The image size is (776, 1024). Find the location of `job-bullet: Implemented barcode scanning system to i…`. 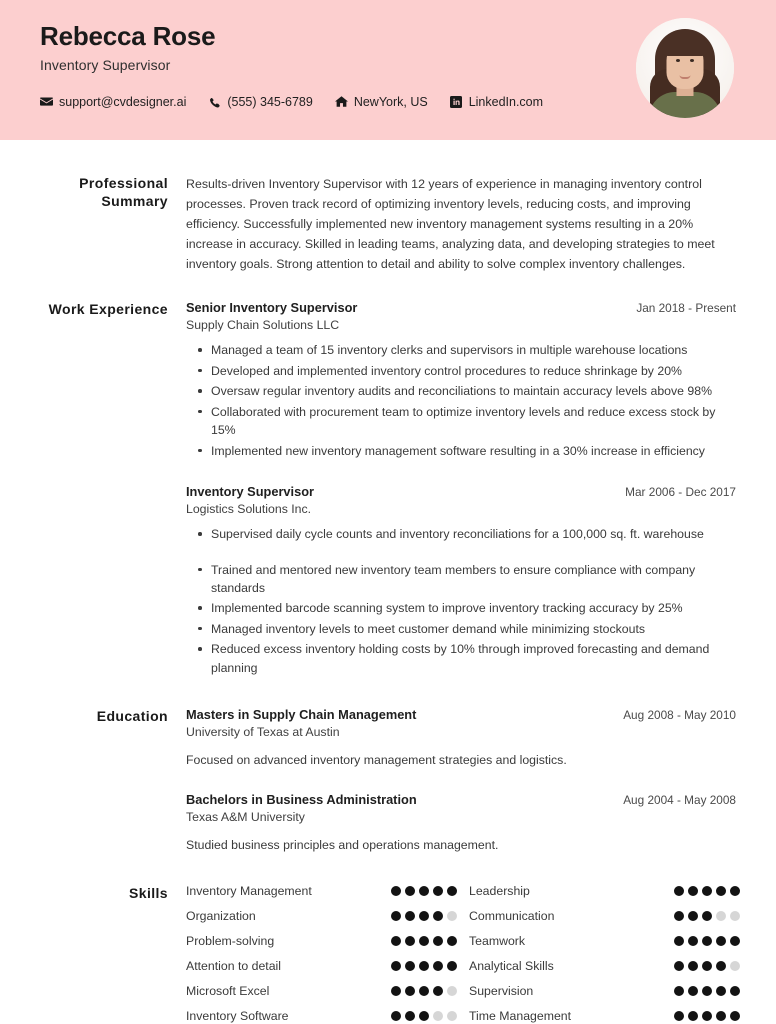

job-bullet: Implemented barcode scanning system to i… is located at coordinates (467, 608).